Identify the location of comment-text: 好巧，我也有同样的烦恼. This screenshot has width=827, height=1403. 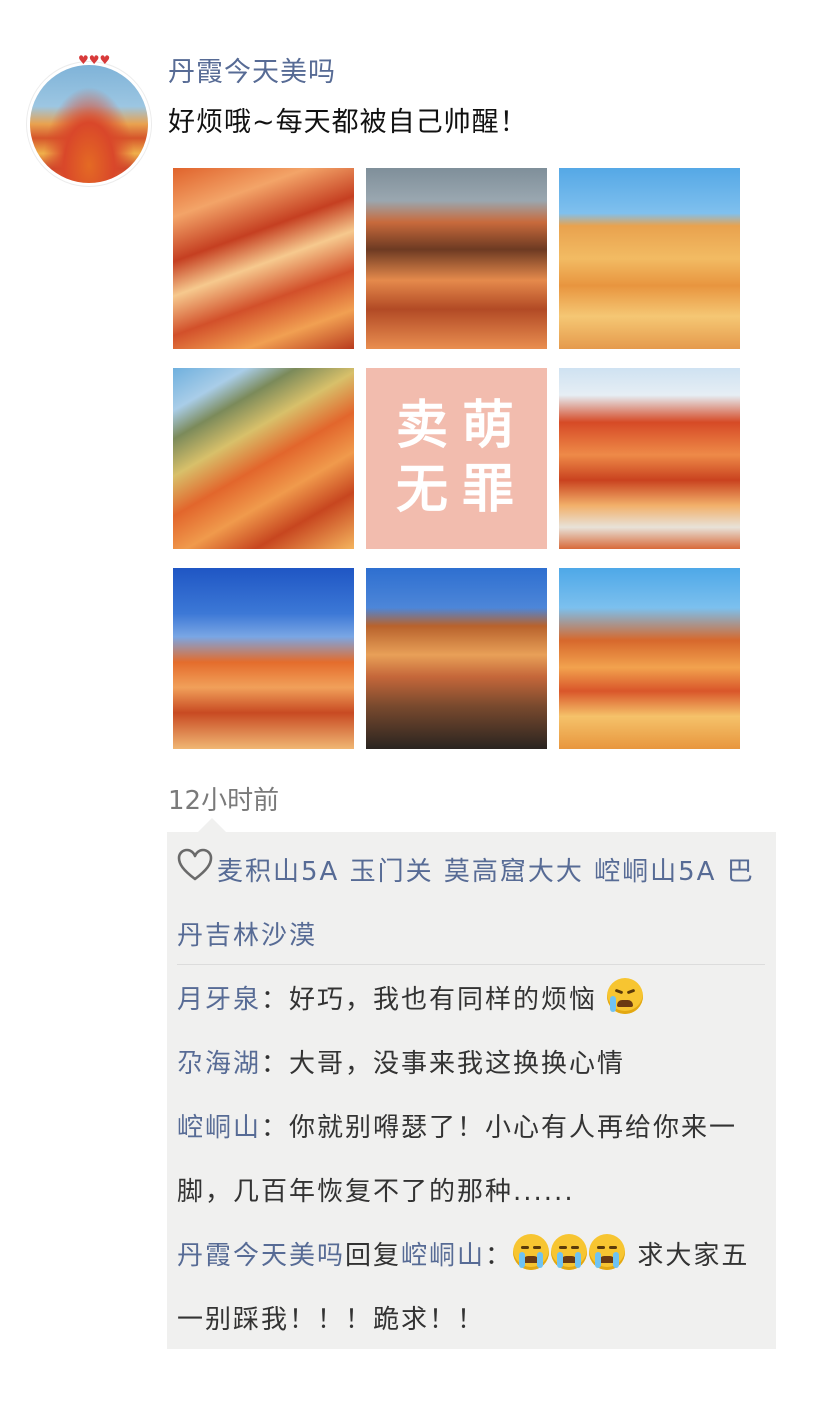
(448, 1000).